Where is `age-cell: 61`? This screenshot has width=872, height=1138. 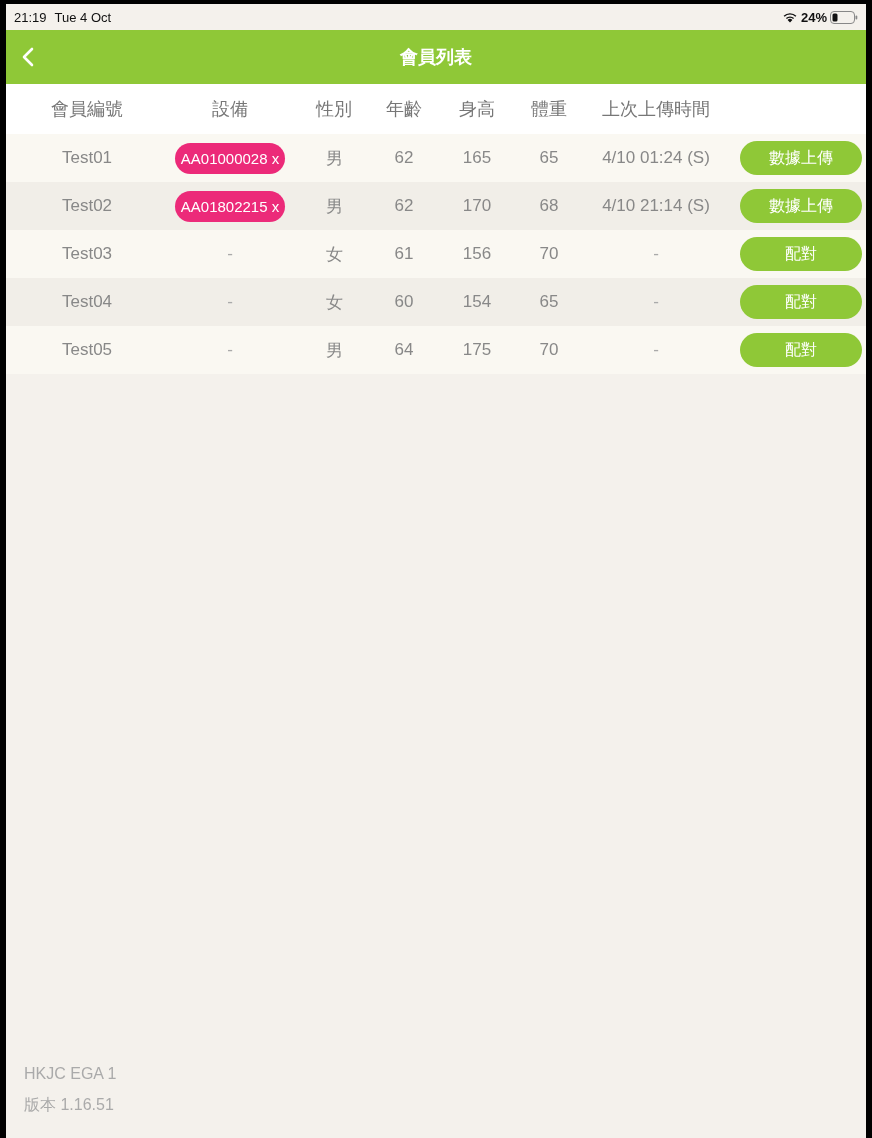 age-cell: 61 is located at coordinates (404, 254).